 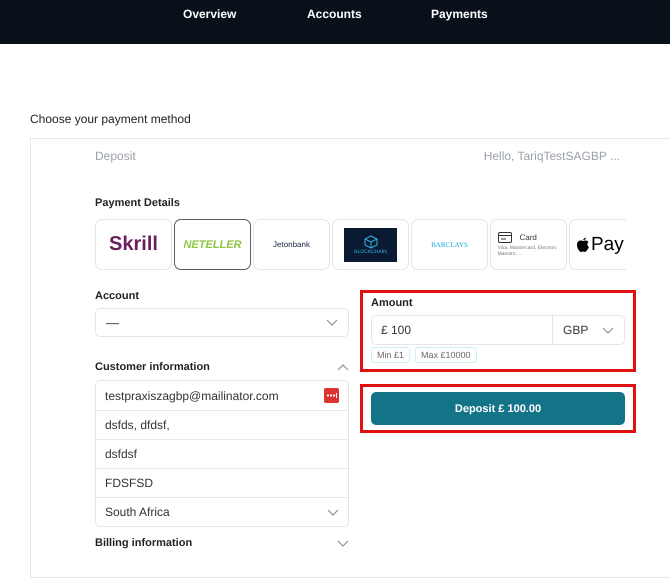 I want to click on payment-method-tile: Pay, so click(x=597, y=244).